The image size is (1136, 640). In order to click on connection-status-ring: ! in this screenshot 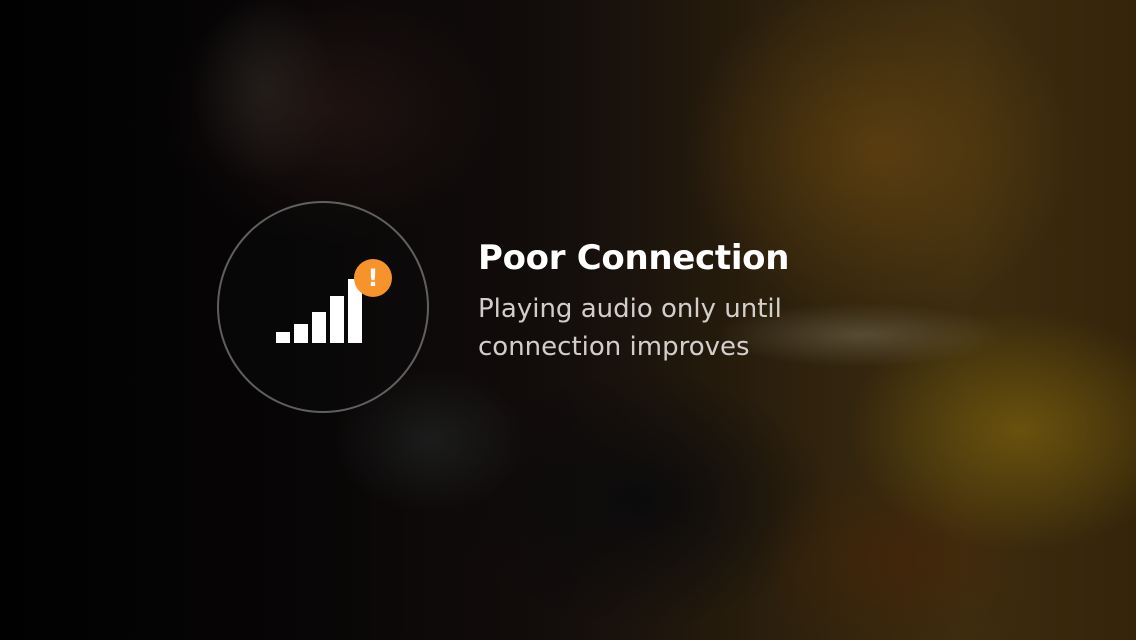, I will do `click(323, 307)`.